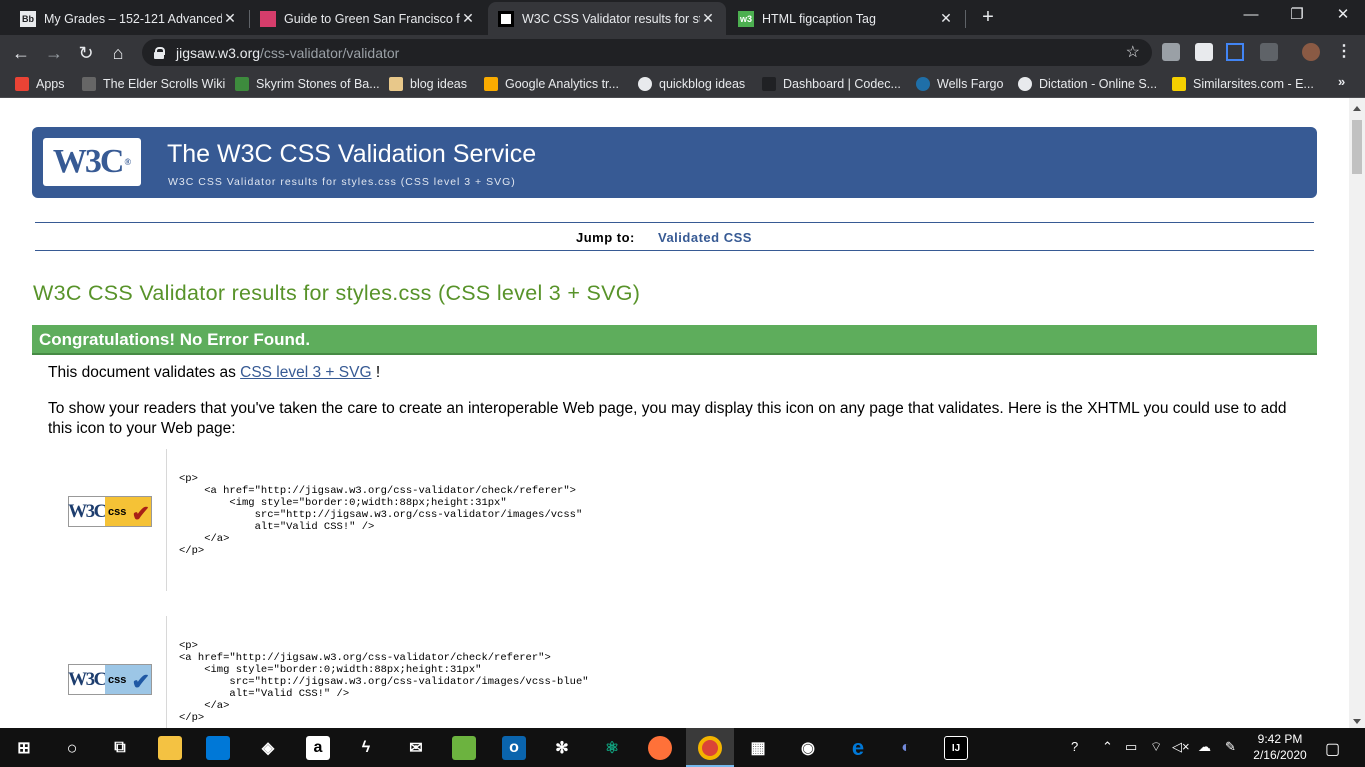  I want to click on blackboard-icon: Bb, so click(28, 18).